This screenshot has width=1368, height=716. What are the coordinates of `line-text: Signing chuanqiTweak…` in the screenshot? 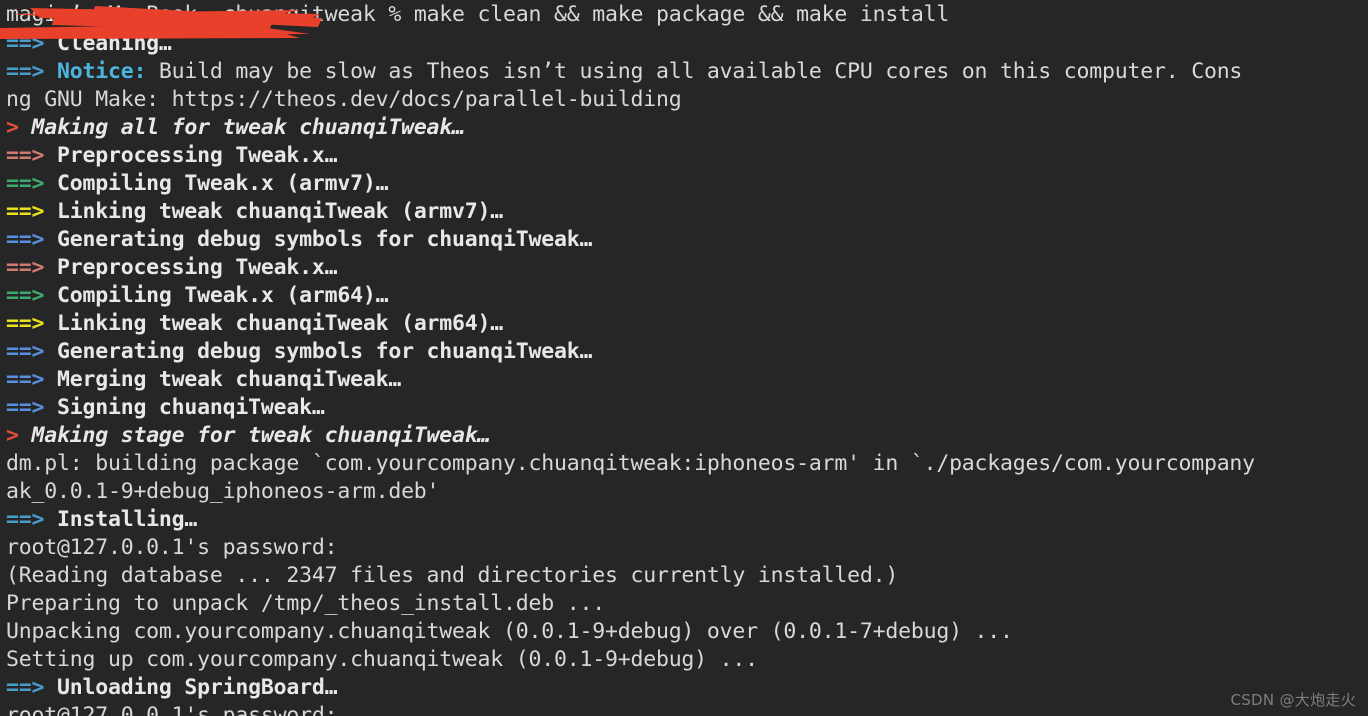 It's located at (184, 407).